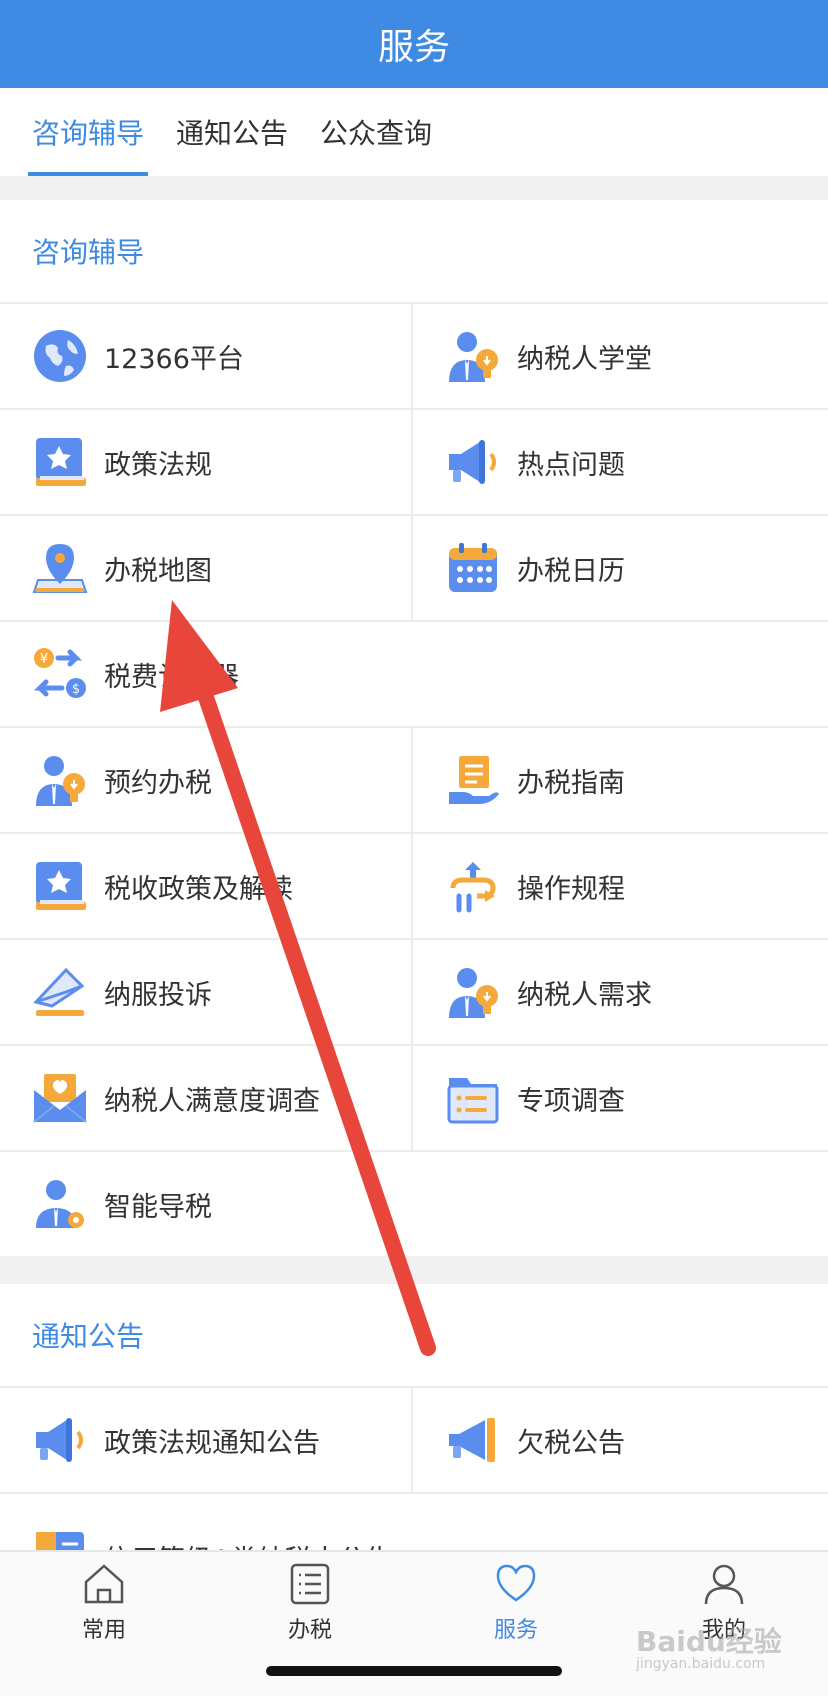  I want to click on section-title-consult: 咨询辅导, so click(414, 252).